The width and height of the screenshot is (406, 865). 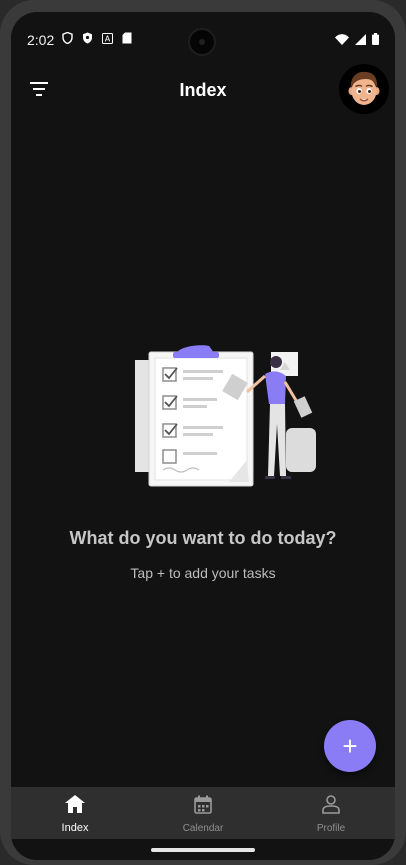 What do you see at coordinates (97, 38) in the screenshot?
I see `status-left-icons: A` at bounding box center [97, 38].